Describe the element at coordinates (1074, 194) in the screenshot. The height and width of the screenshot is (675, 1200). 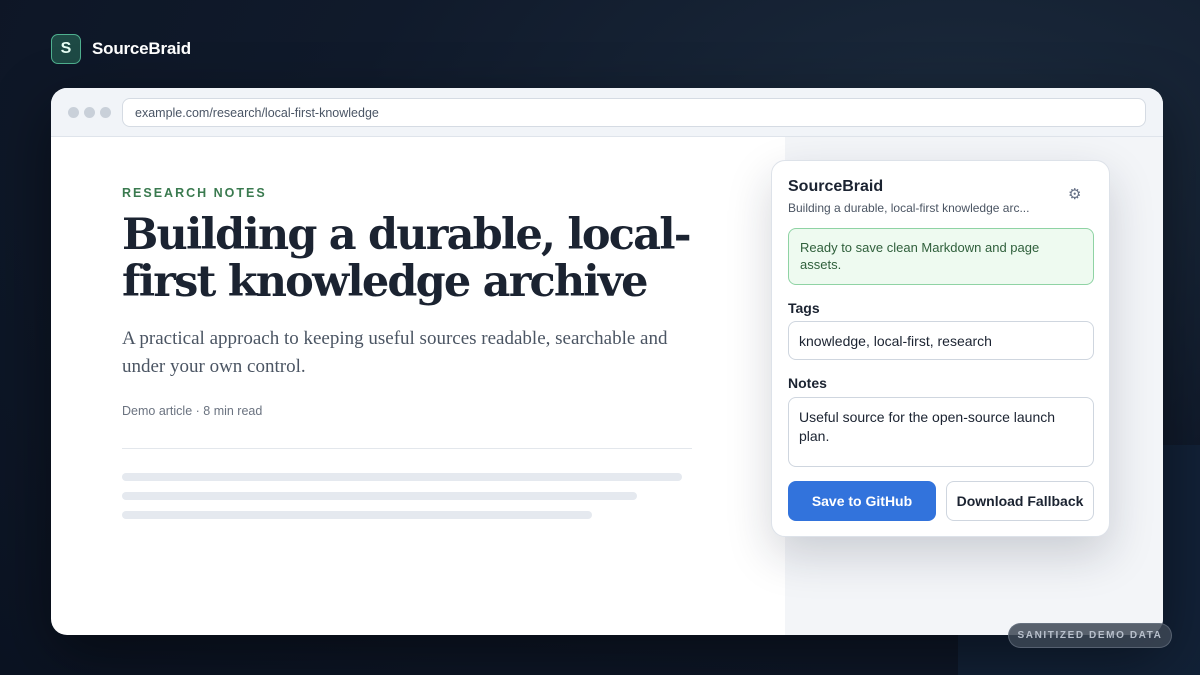
I see `gear-icon: ⚙` at that location.